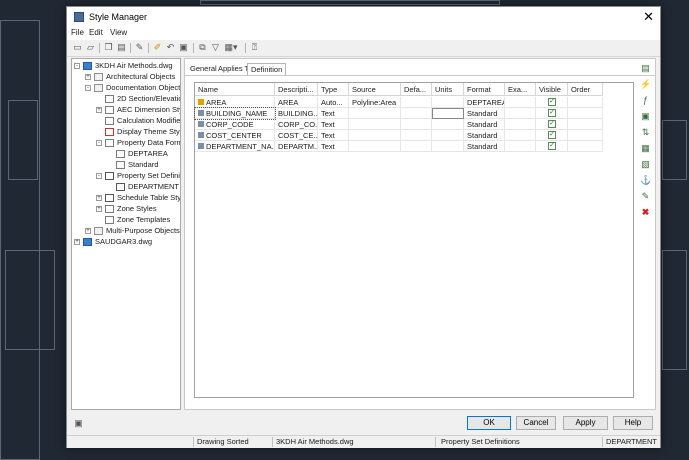 This screenshot has height=460, width=689. Describe the element at coordinates (375, 89) in the screenshot. I see `column-header-source: Source` at that location.